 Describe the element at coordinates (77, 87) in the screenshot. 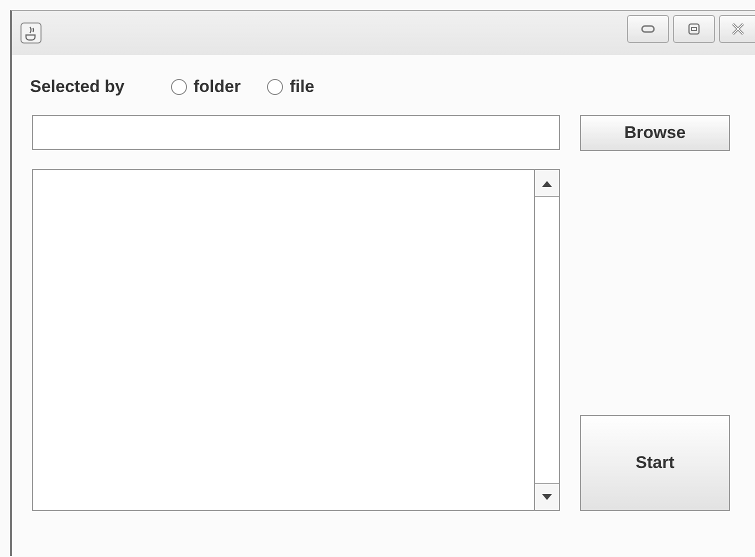

I see `selection-label: Selected by` at that location.